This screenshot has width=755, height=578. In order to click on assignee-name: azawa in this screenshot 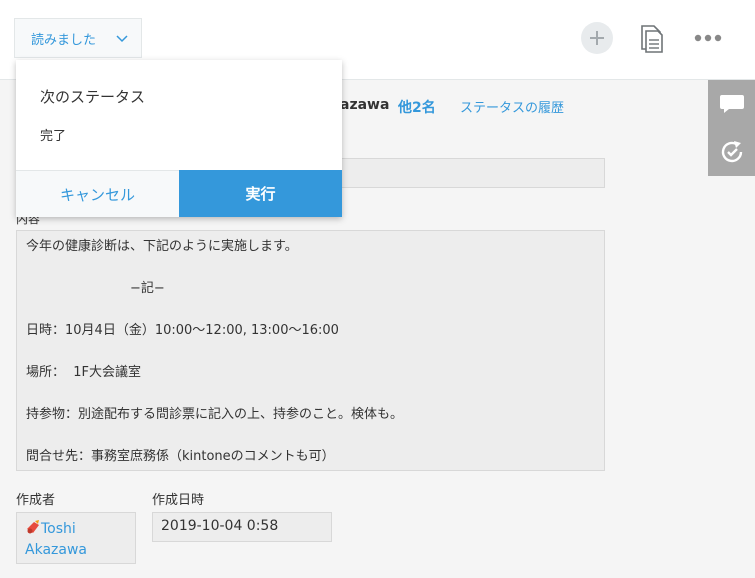, I will do `click(365, 105)`.